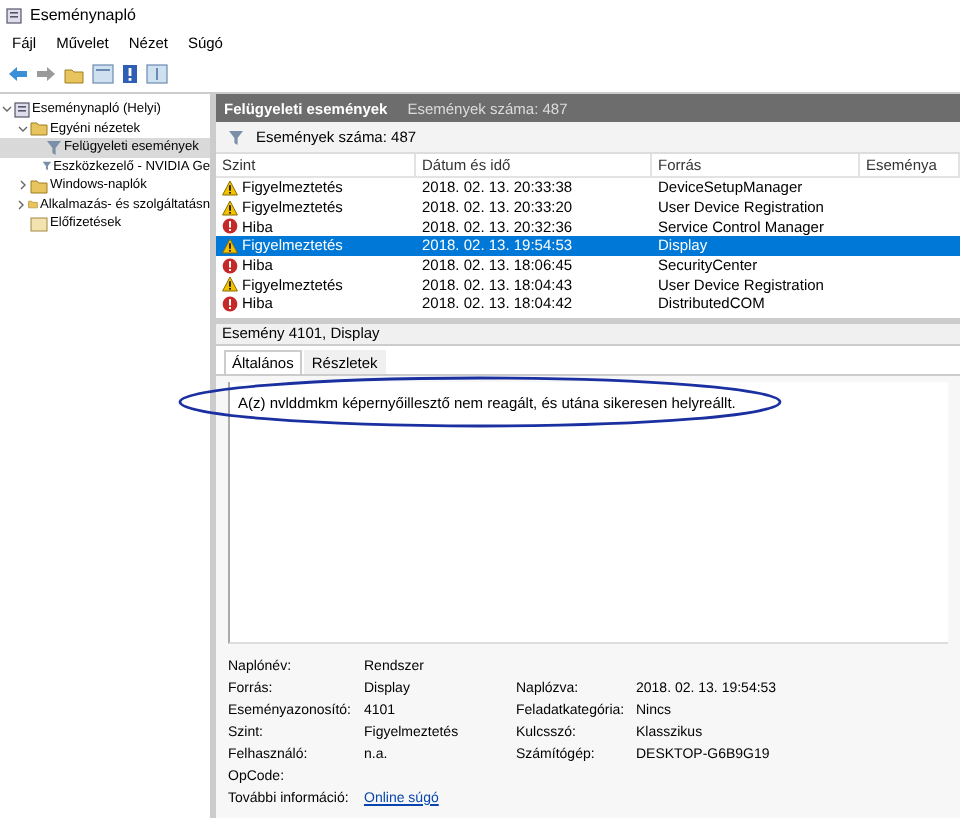  I want to click on back-arrow-icon, so click(18, 74).